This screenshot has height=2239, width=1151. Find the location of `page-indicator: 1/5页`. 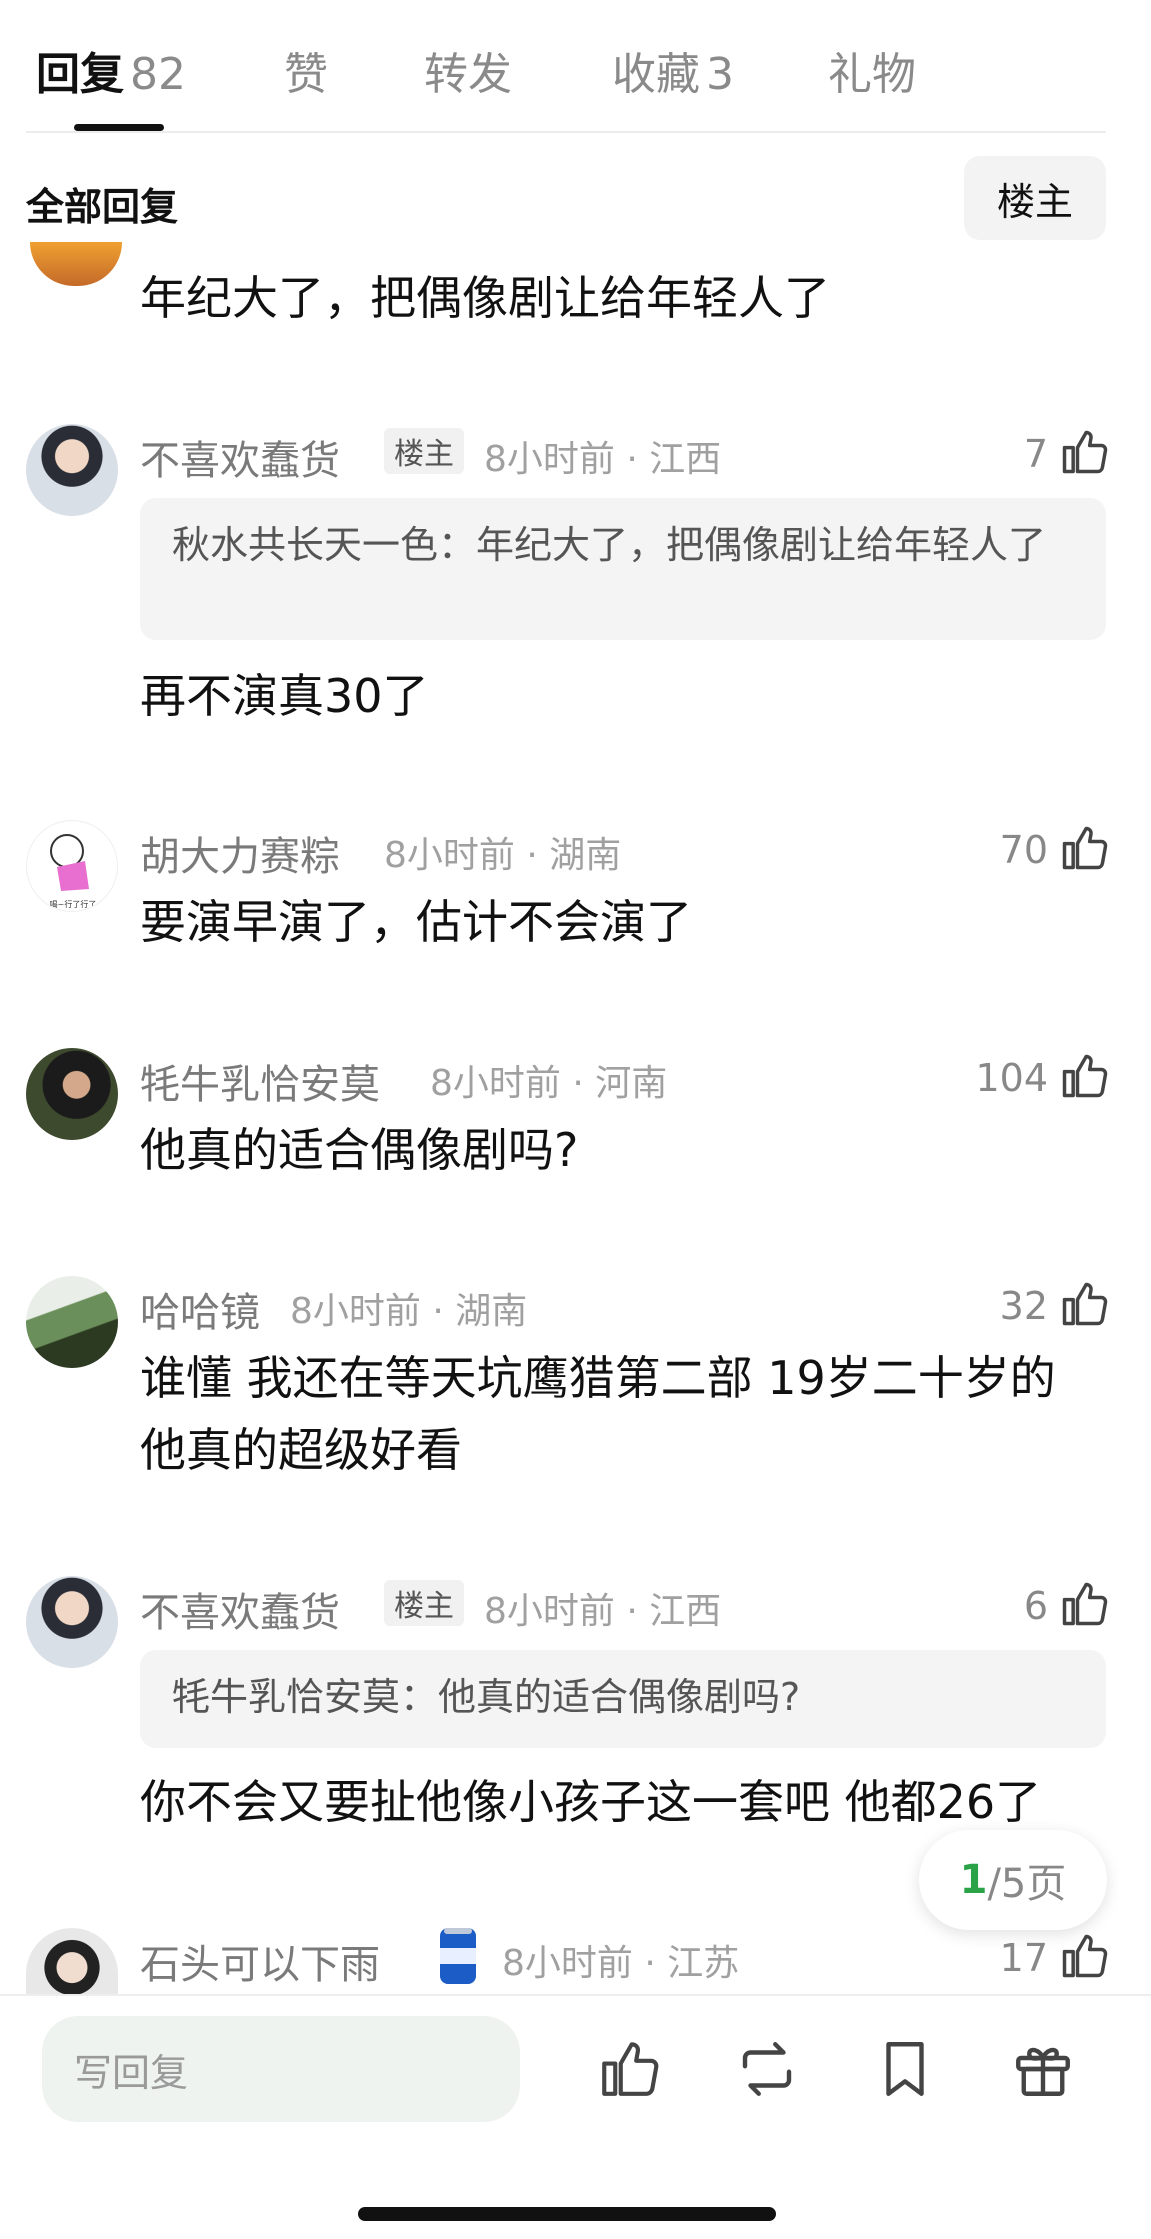

page-indicator: 1/5页 is located at coordinates (1013, 1880).